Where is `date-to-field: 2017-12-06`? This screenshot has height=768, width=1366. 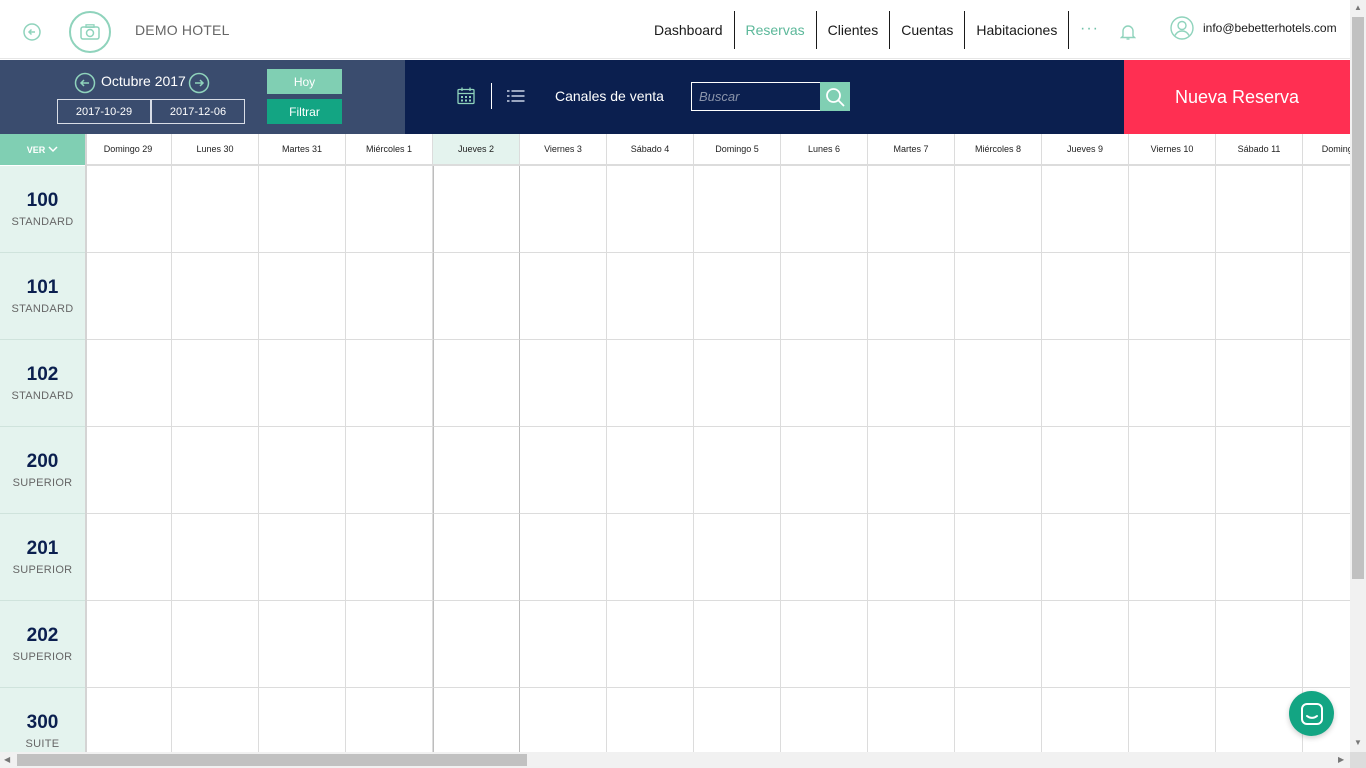 date-to-field: 2017-12-06 is located at coordinates (198, 111).